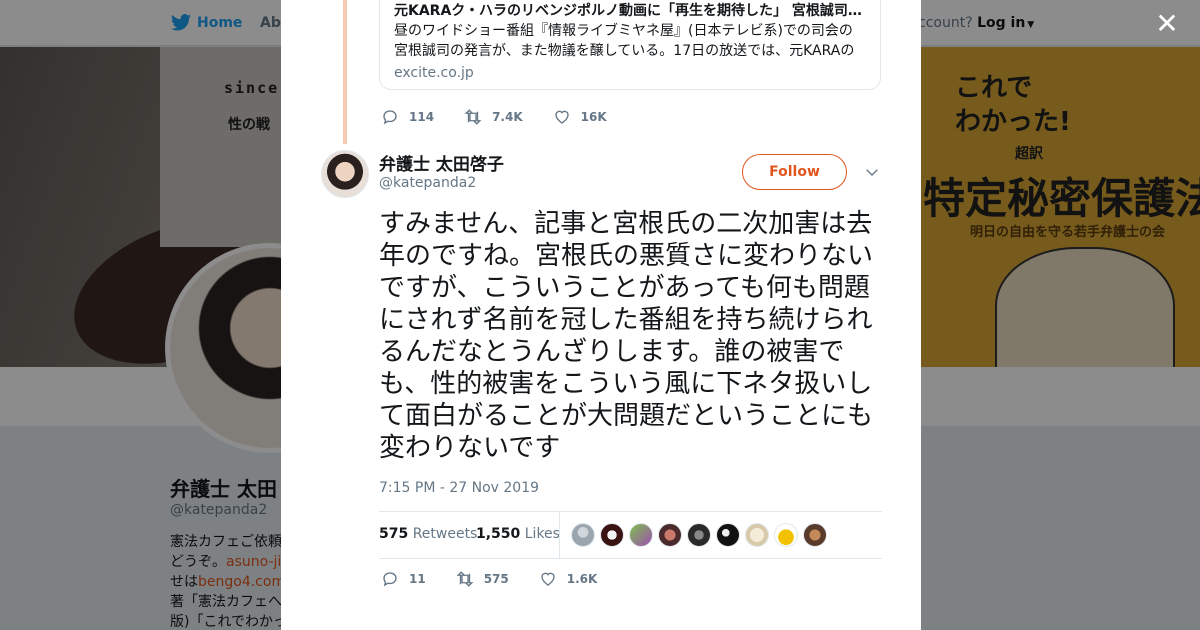  Describe the element at coordinates (498, 534) in the screenshot. I see `like-stat-count: 1,550` at that location.